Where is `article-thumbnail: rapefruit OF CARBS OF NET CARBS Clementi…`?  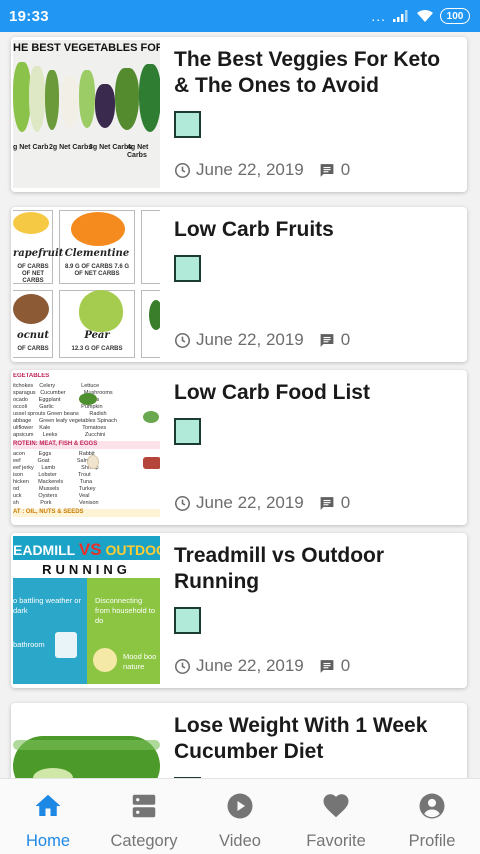
article-thumbnail: rapefruit OF CARBS OF NET CARBS Clementi… is located at coordinates (86, 284).